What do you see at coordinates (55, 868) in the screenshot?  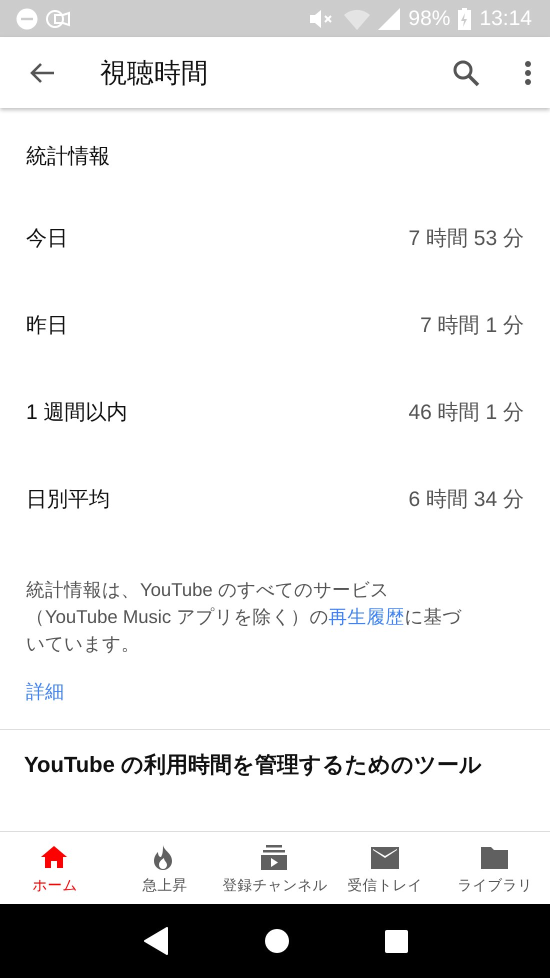 I see `nav-tab: ホーム` at bounding box center [55, 868].